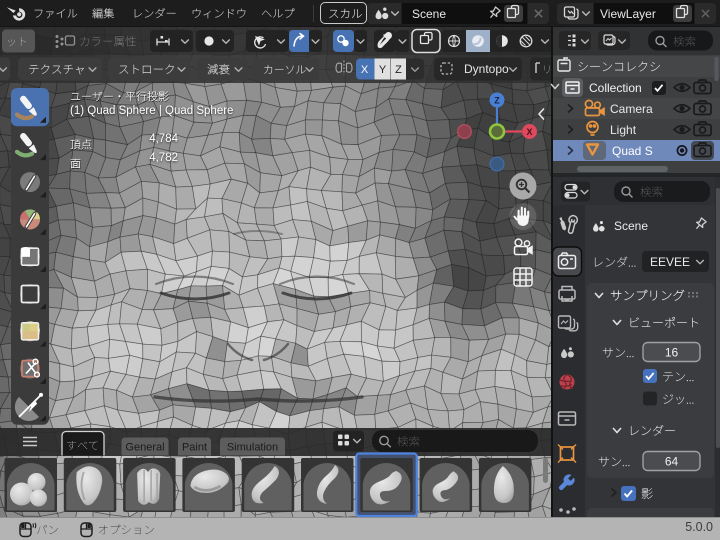 Image resolution: width=720 pixels, height=540 pixels. What do you see at coordinates (672, 353) in the screenshot?
I see `svg-text: 16` at bounding box center [672, 353].